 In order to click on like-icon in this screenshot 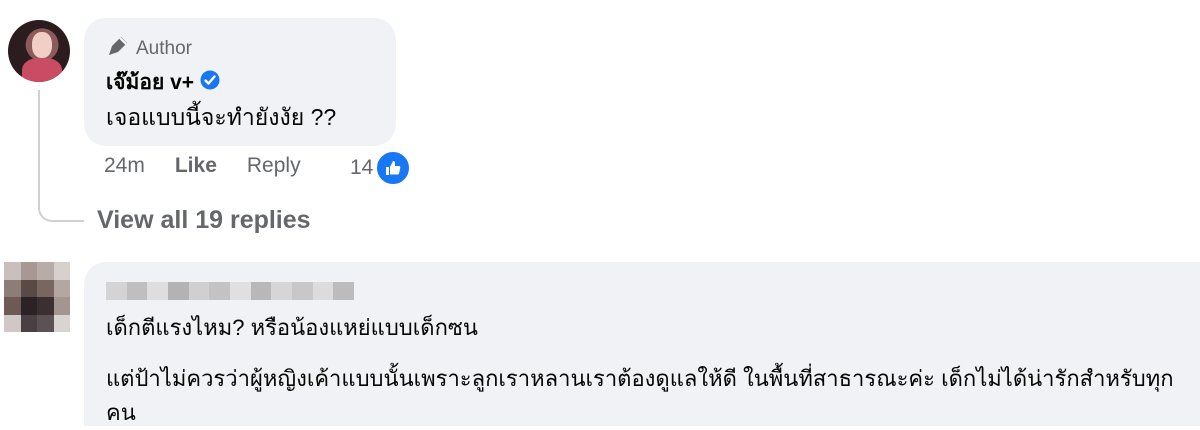, I will do `click(393, 168)`.